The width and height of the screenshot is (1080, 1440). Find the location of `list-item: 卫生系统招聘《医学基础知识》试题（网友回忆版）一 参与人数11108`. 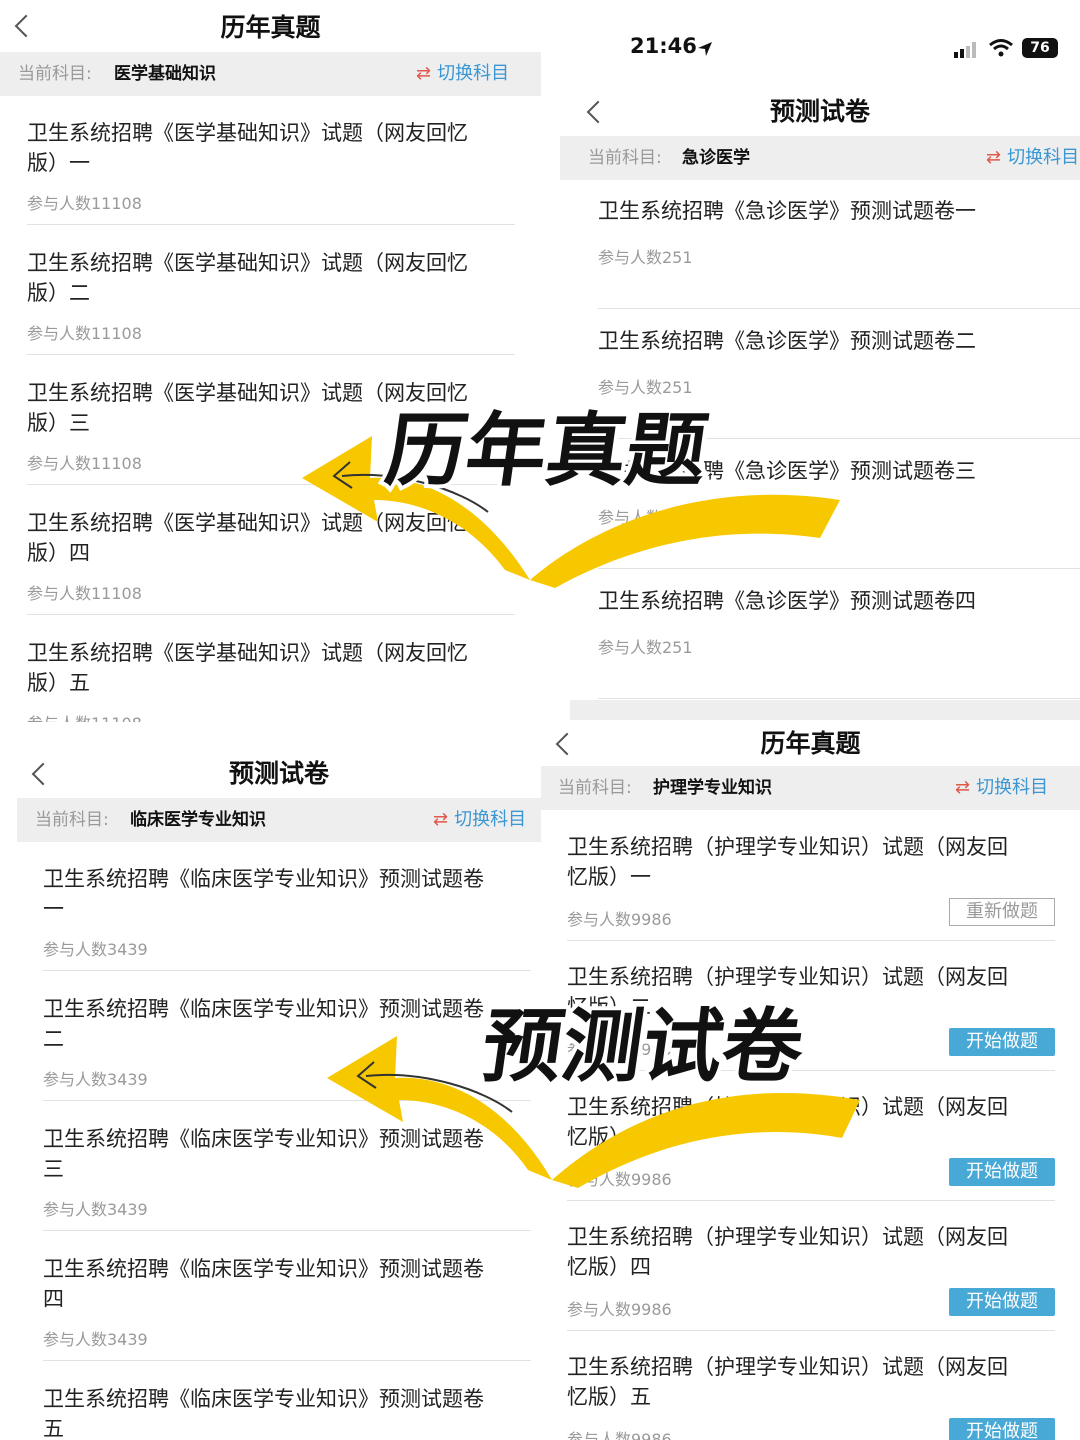

list-item: 卫生系统招聘《医学基础知识》试题（网友回忆版）一 参与人数11108 is located at coordinates (271, 171).